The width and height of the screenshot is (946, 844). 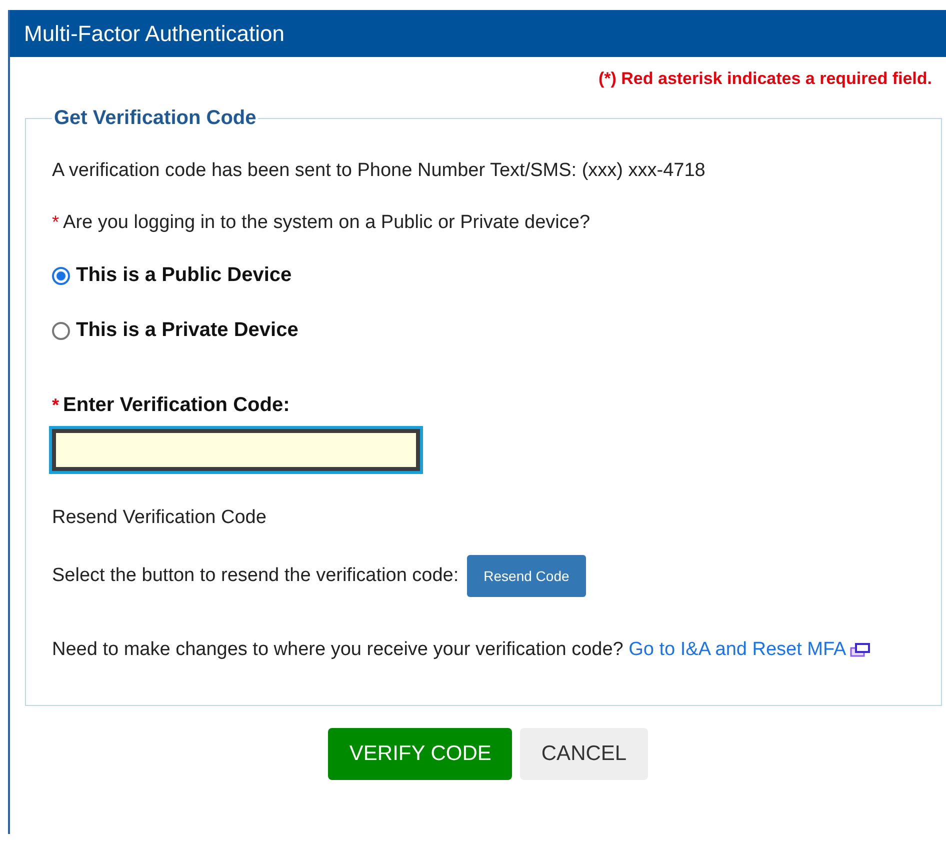 I want to click on changes-text: Need to make changes to where you receive your verification code? Go to I&A and Reset MFA, so click(x=483, y=650).